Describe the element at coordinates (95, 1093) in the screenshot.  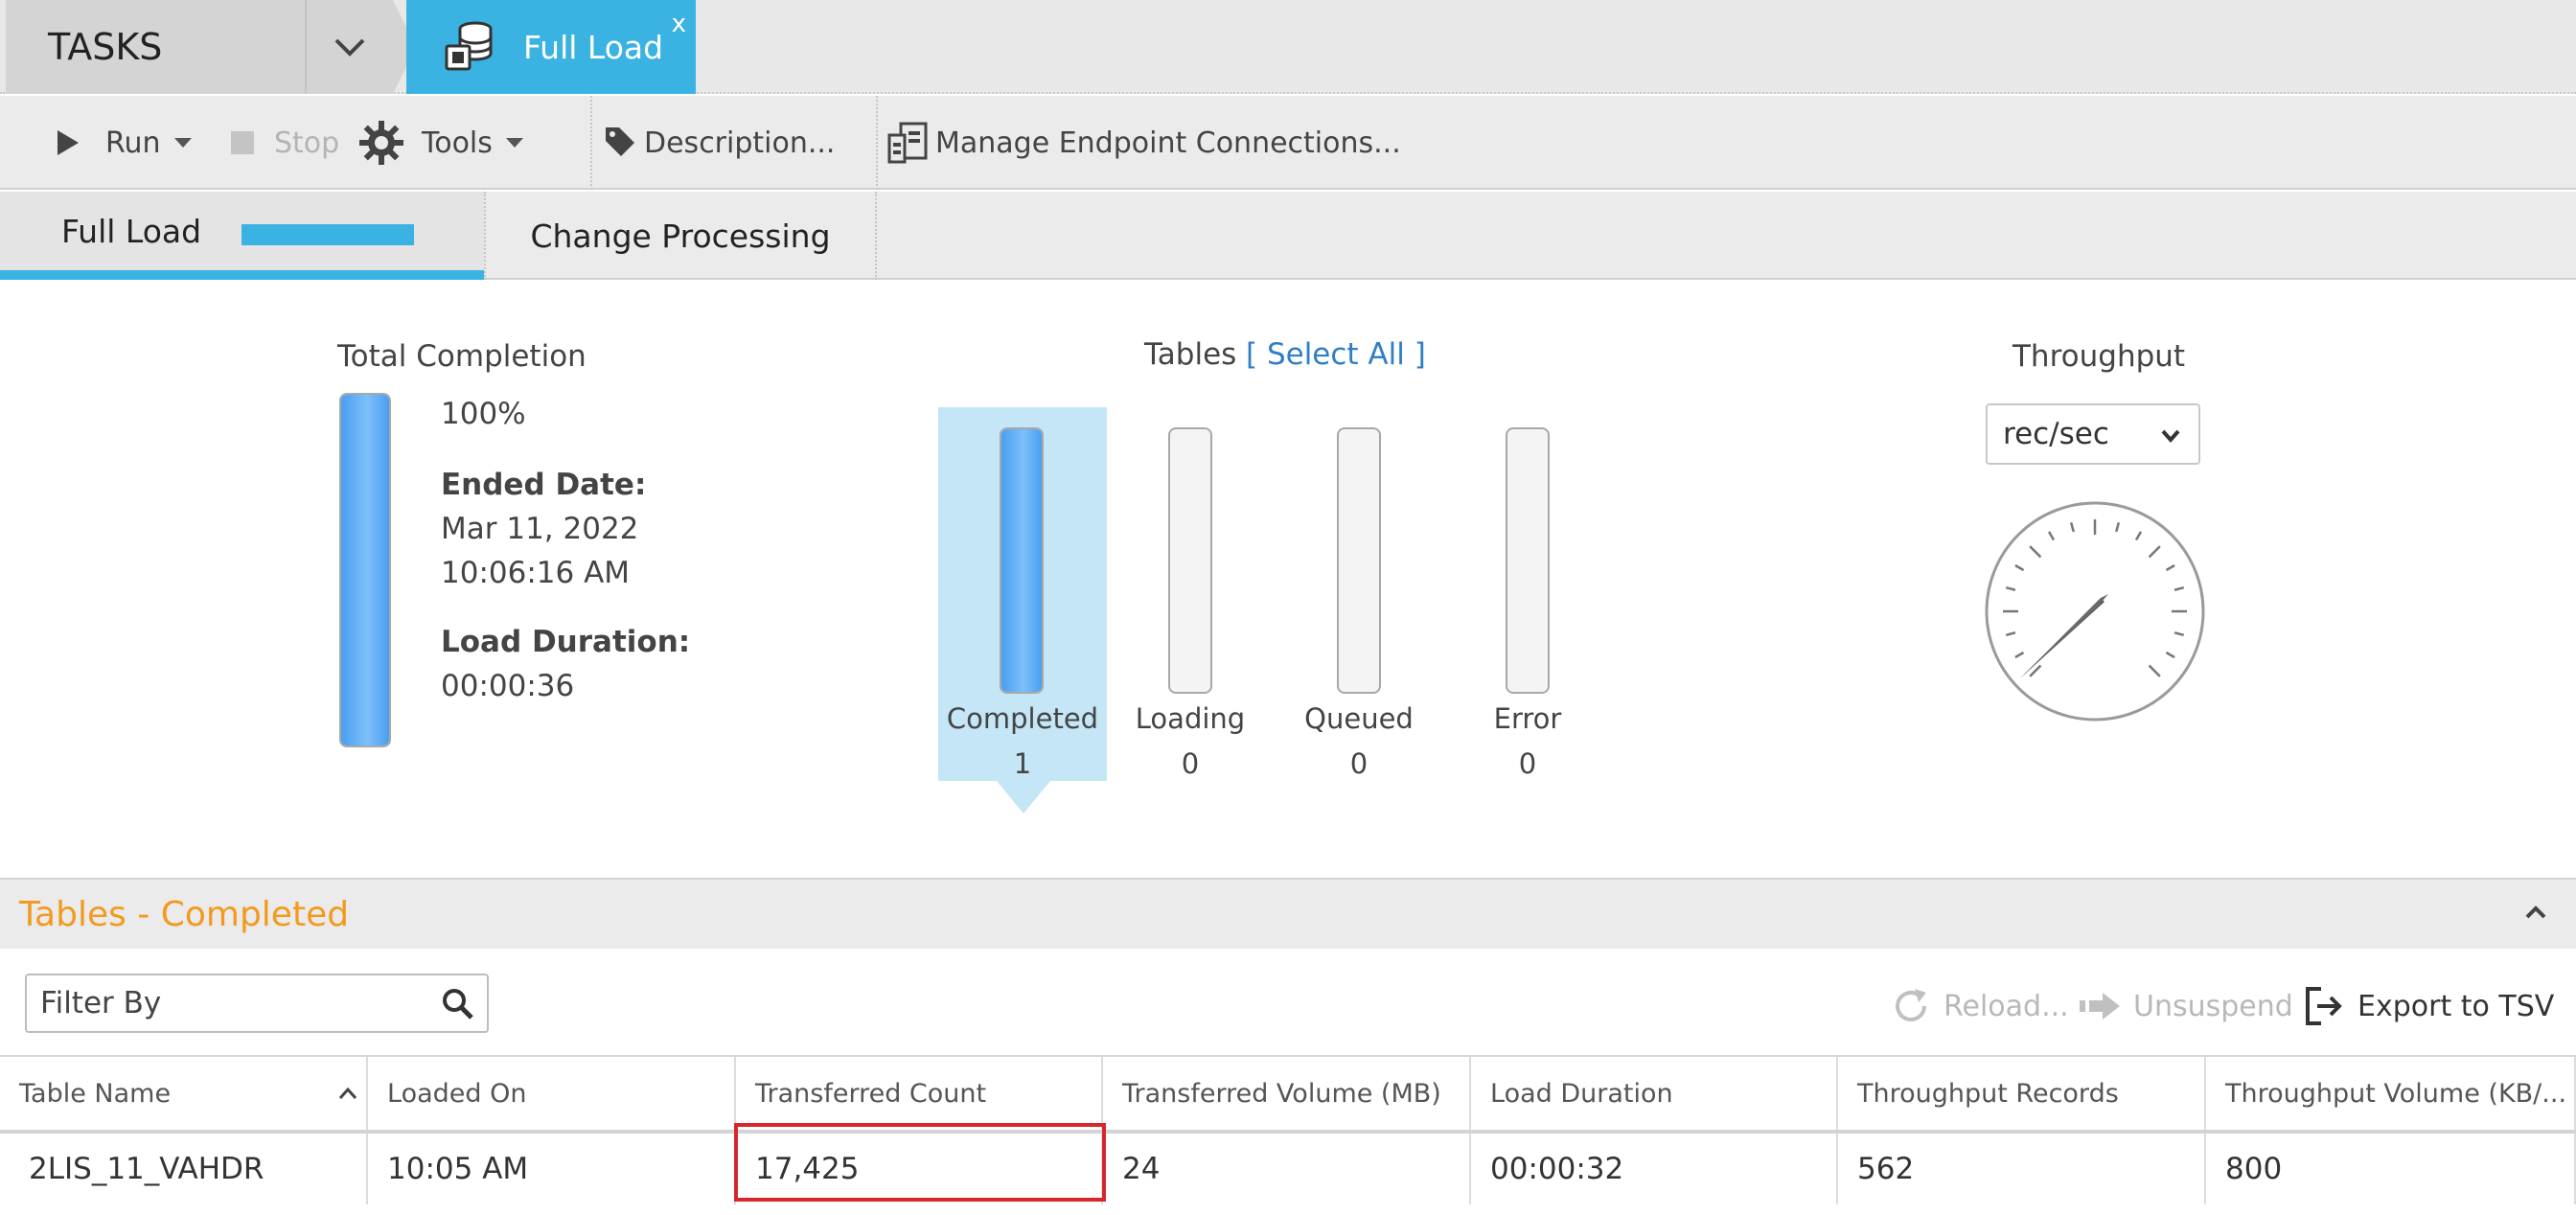
I see `column-header-label: Table Name` at that location.